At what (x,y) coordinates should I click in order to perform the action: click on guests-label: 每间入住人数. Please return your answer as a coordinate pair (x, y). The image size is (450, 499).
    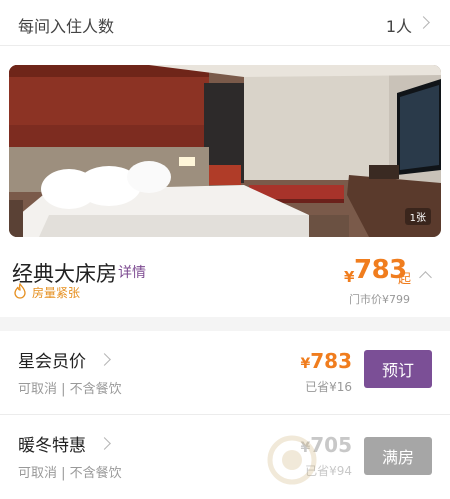
    Looking at the image, I should click on (66, 26).